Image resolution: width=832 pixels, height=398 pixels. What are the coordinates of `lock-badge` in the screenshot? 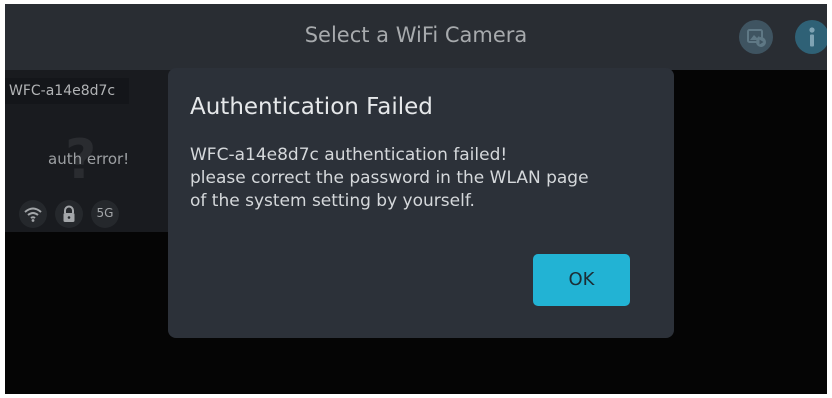 It's located at (69, 214).